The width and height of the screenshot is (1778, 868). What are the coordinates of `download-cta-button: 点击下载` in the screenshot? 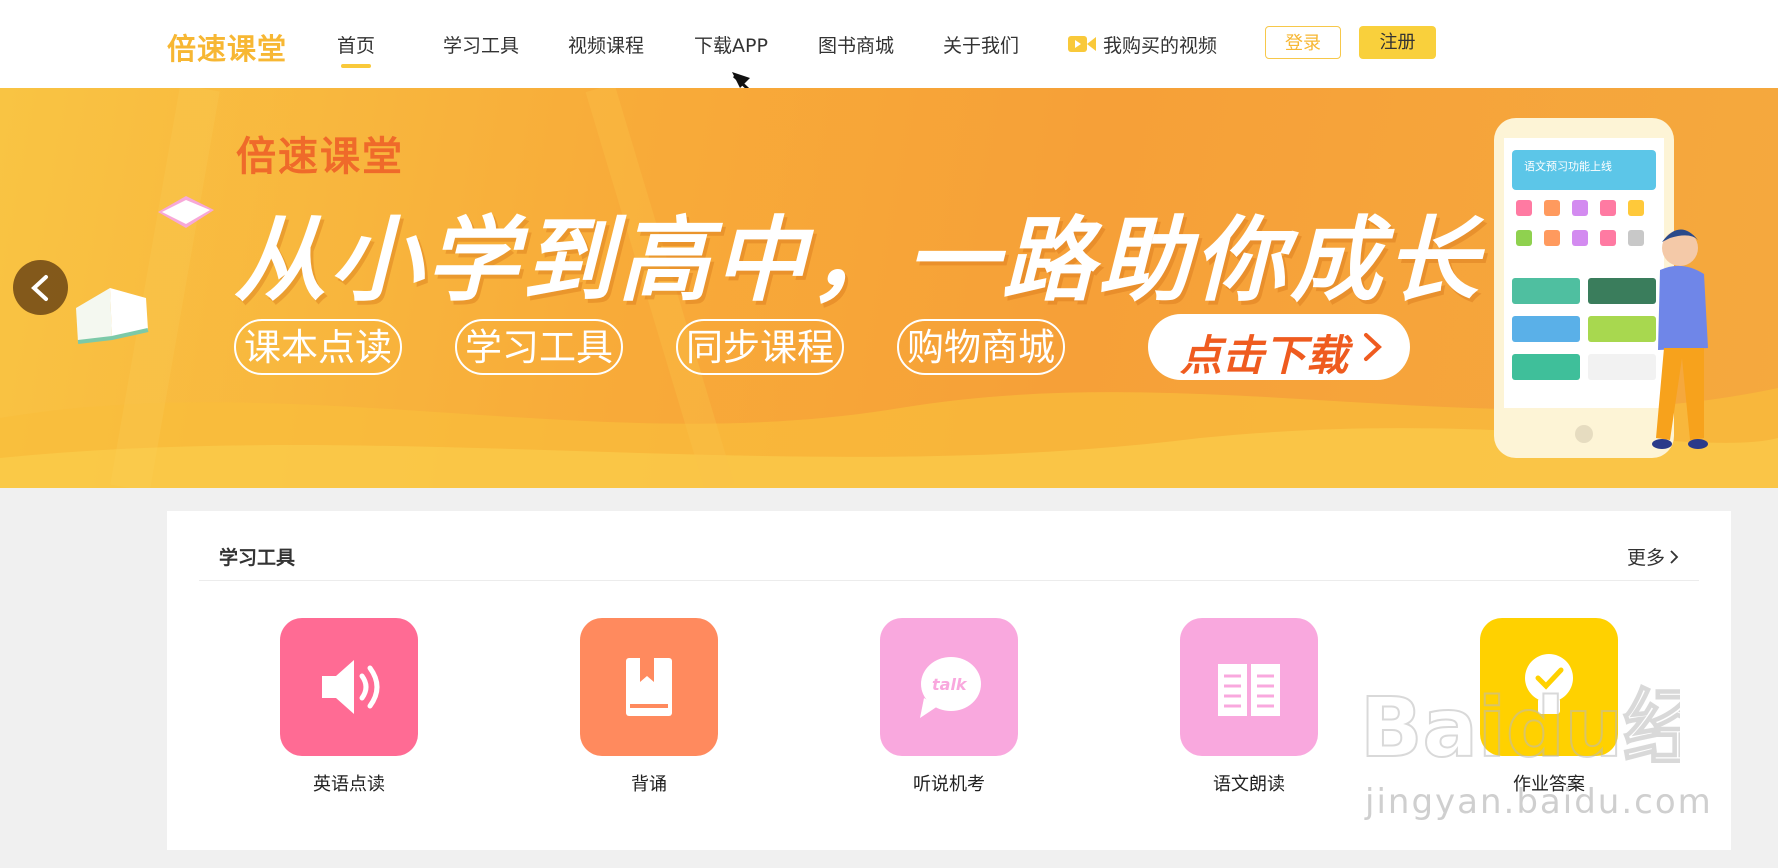 It's located at (1279, 347).